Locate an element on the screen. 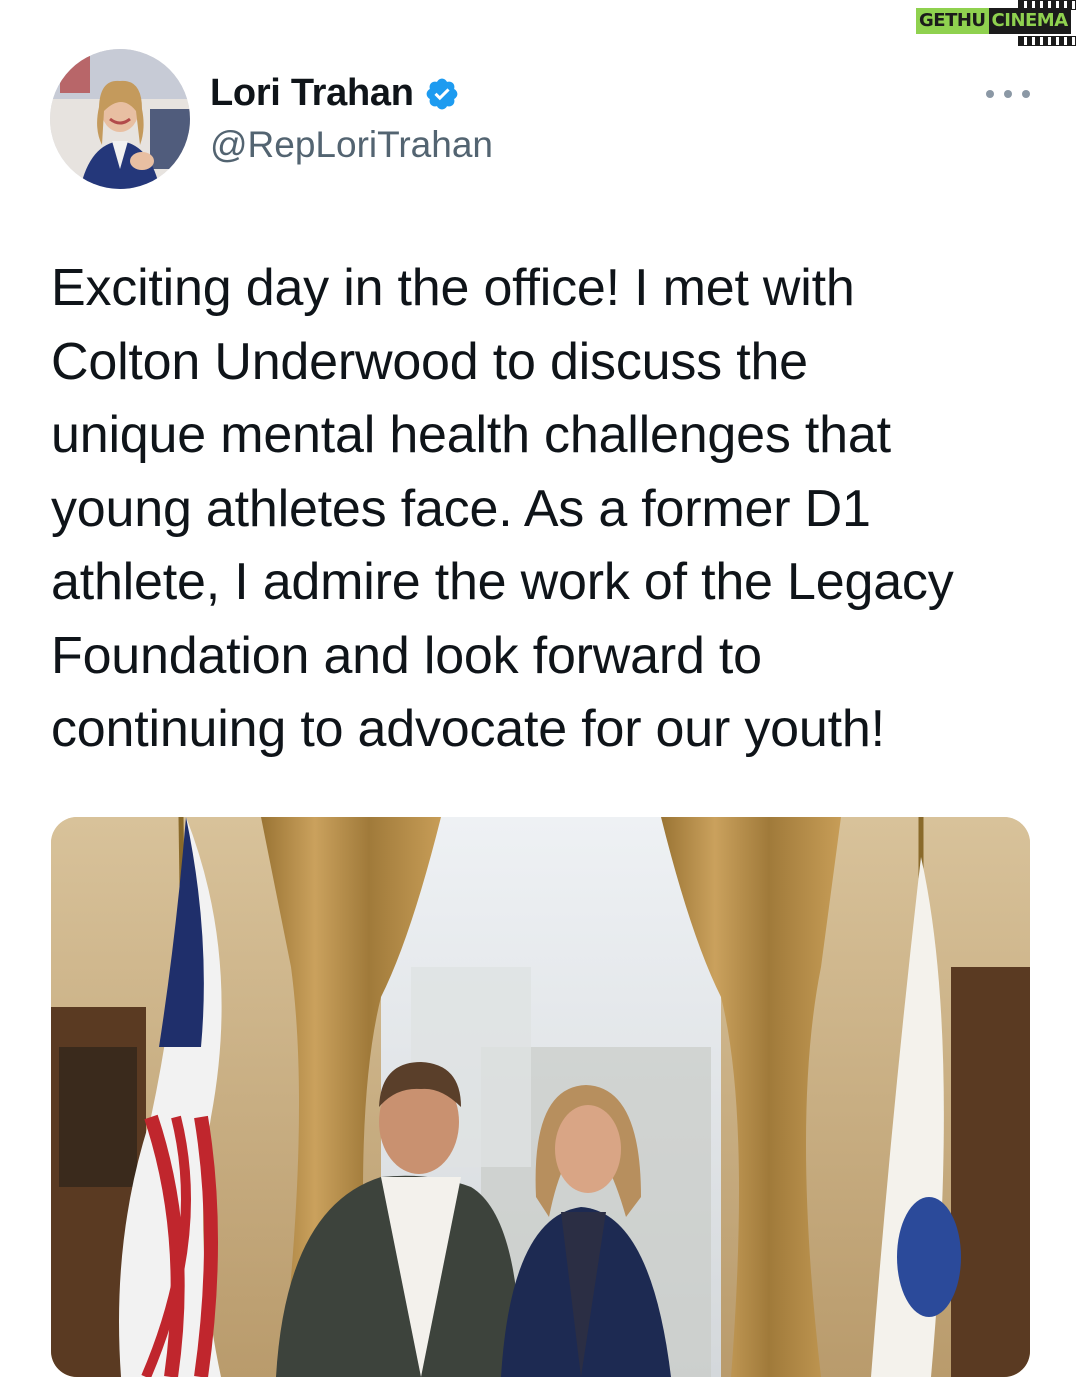  author-name-row: Lori Trahan is located at coordinates (335, 93).